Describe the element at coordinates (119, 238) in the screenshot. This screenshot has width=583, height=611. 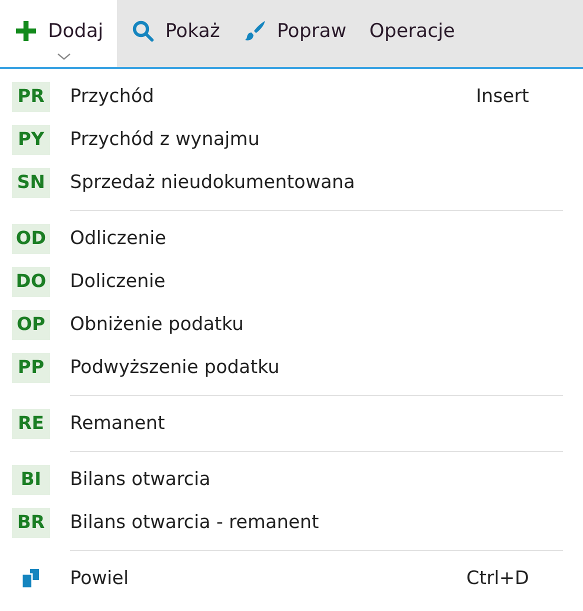
I see `menu-item-label: Odliczenie` at that location.